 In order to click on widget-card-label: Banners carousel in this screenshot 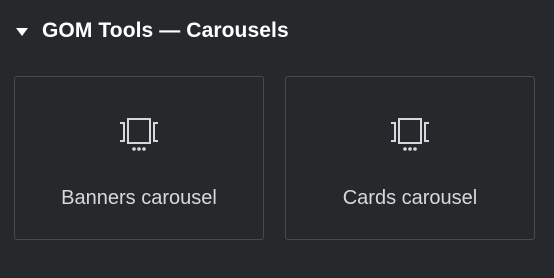, I will do `click(139, 198)`.